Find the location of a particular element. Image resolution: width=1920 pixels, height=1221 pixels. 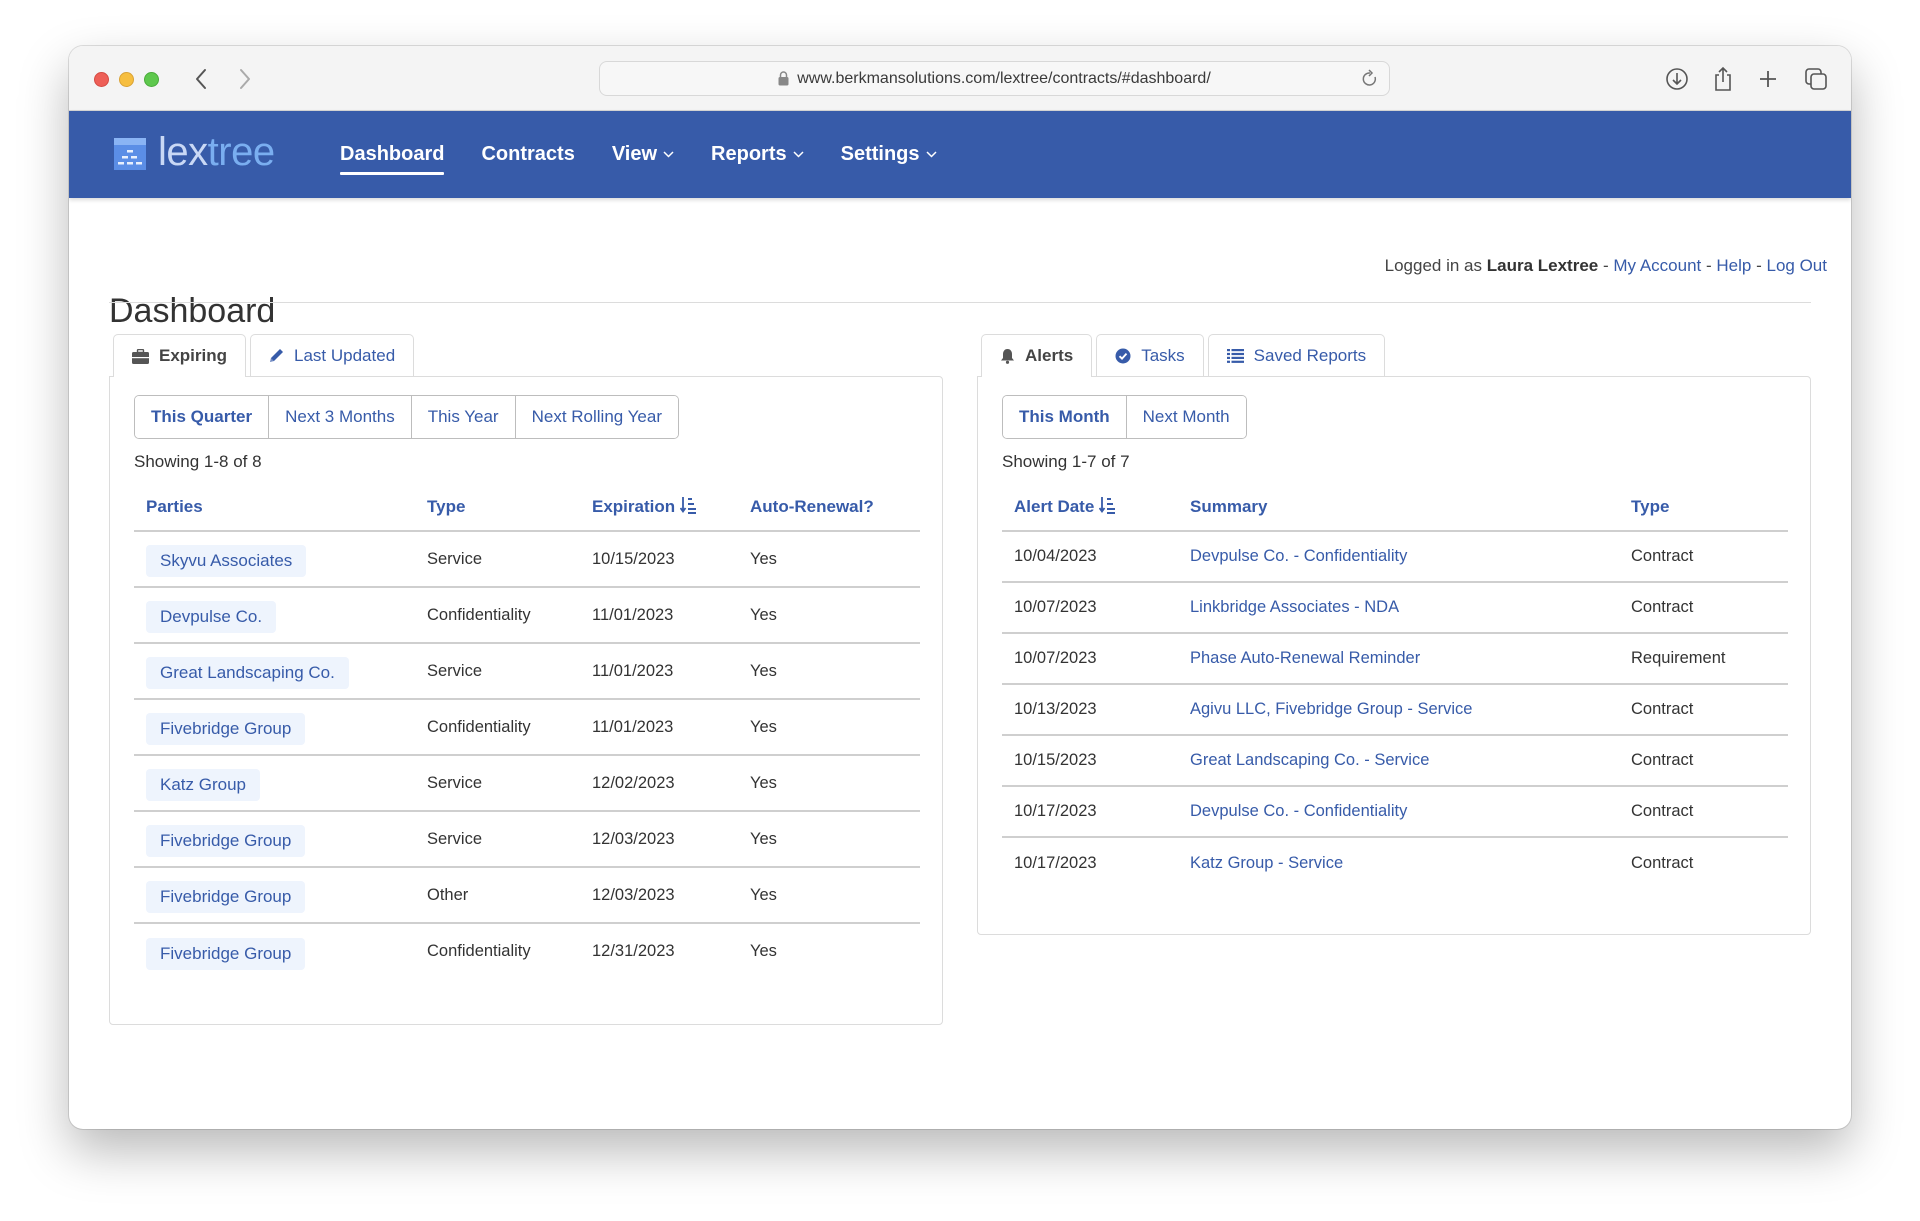

party-link: Great Landscaping Co. is located at coordinates (247, 673).